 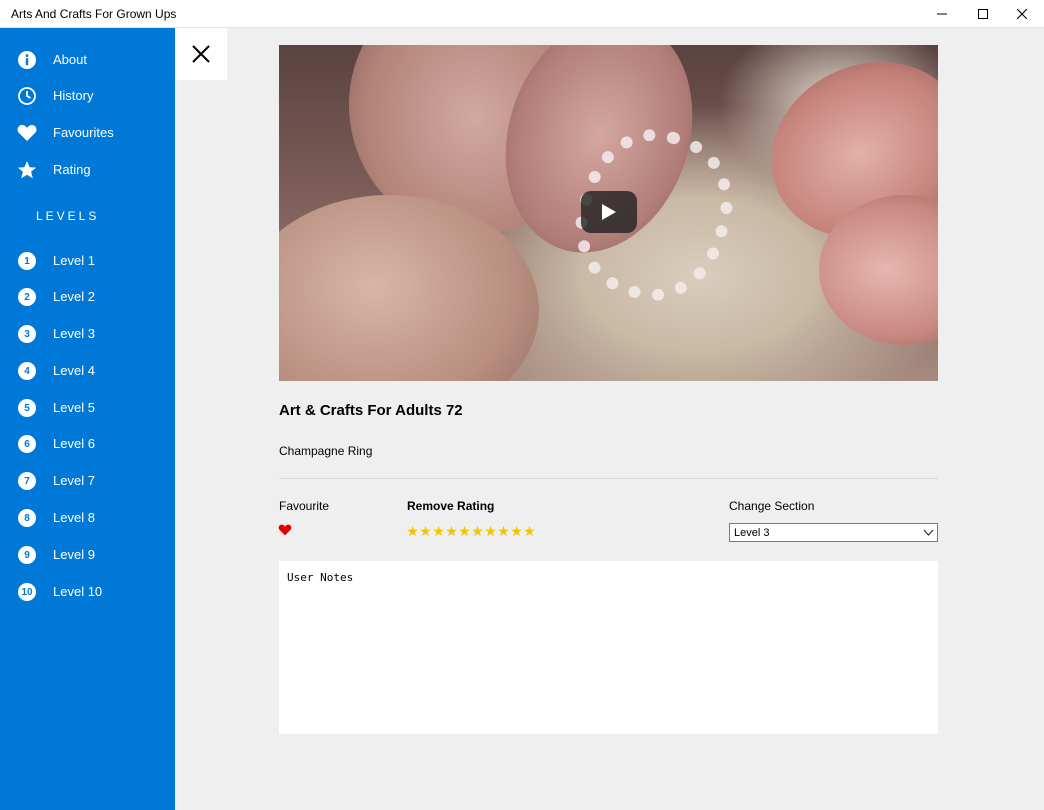 What do you see at coordinates (27, 96) in the screenshot?
I see `clock-icon` at bounding box center [27, 96].